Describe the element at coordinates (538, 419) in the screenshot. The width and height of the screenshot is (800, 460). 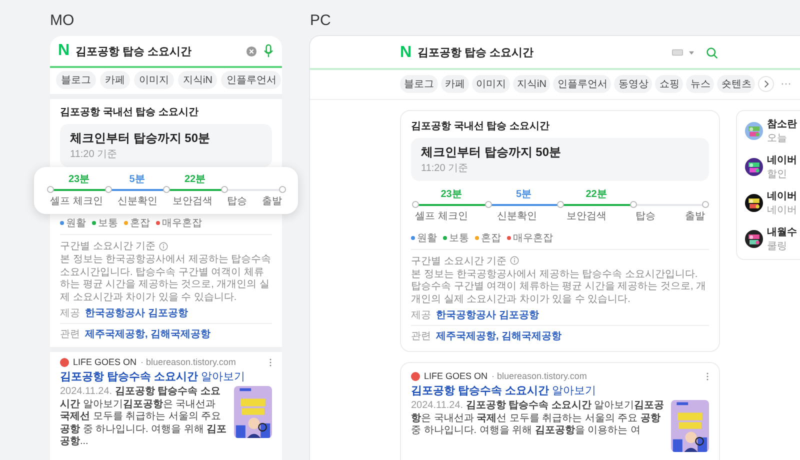
I see `result-snippet: 2024.11.24. 김포공항 탑승수속 소요시간 알아보기김포공항은 국내선과 국제선 모두를 취급하는 서울의 주요 공항 중 하나입니다. 여행을 위해 김포공항을 이용하는 여` at that location.